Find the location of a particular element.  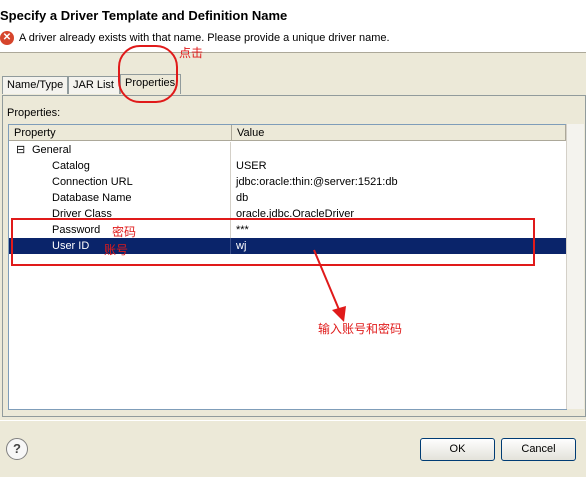

ok-button: OK is located at coordinates (457, 449).